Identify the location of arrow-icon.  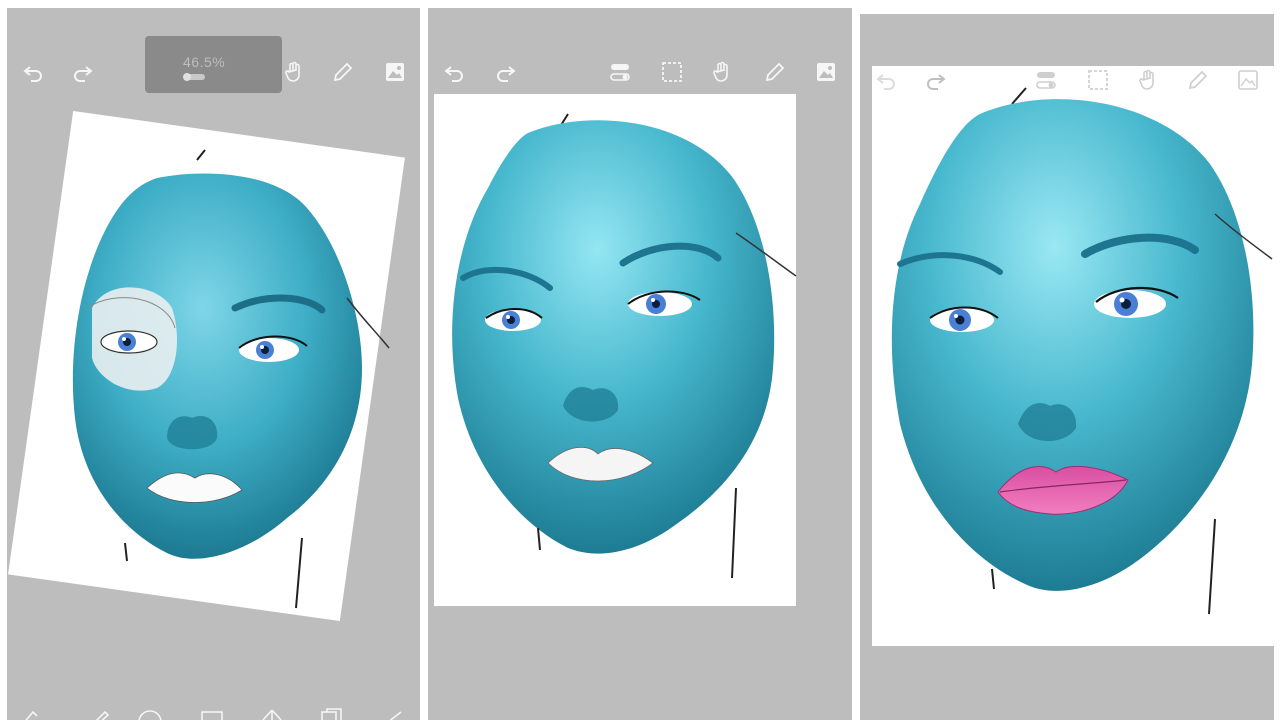
(272, 714).